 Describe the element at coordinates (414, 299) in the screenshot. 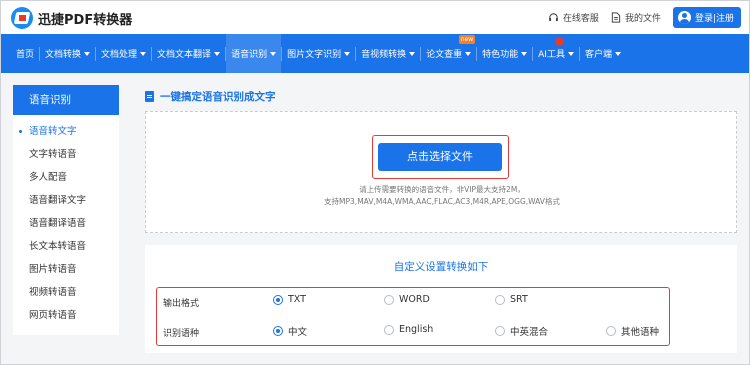

I see `output-format-option-label: WORD` at that location.